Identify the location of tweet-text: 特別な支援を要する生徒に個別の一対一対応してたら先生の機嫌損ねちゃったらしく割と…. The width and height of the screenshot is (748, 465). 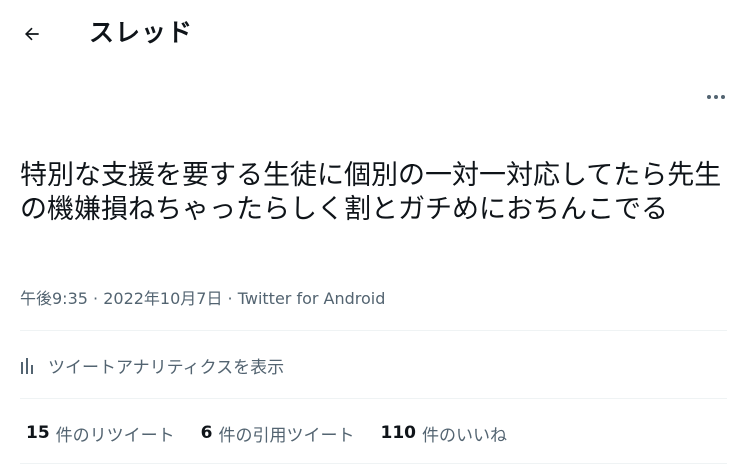
(371, 192).